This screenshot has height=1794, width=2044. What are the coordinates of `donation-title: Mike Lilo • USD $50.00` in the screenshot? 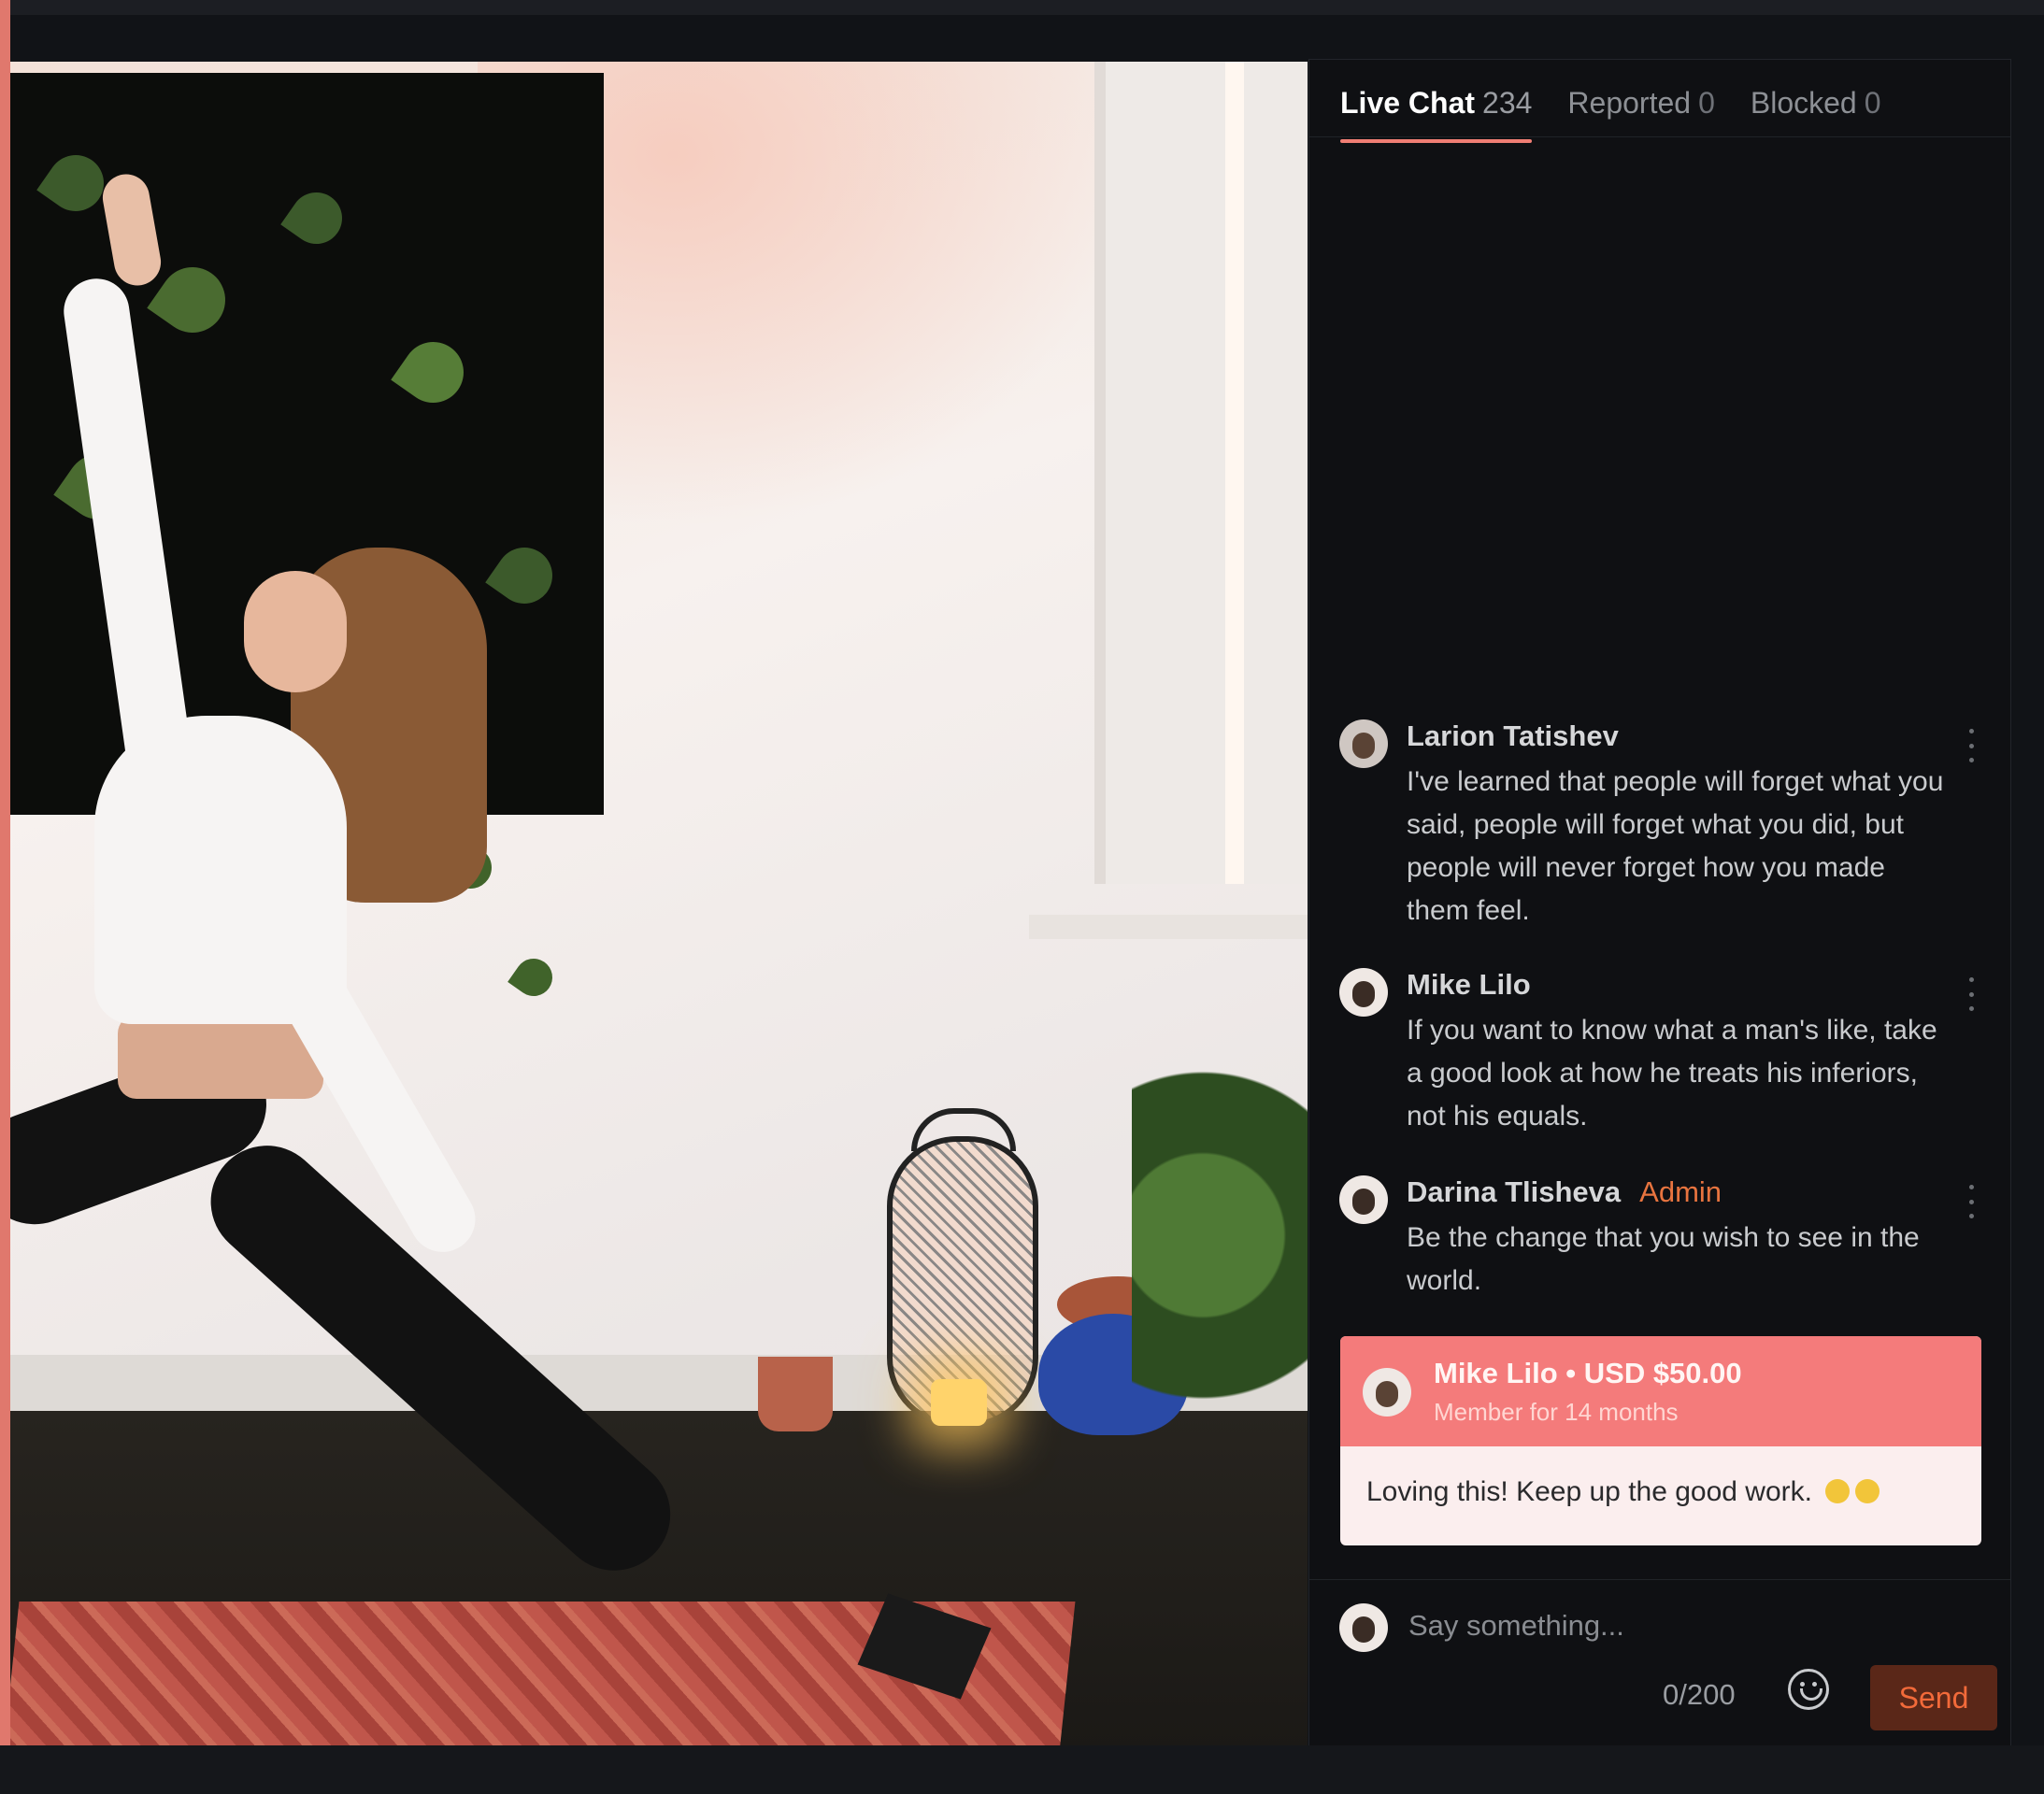 It's located at (1588, 1373).